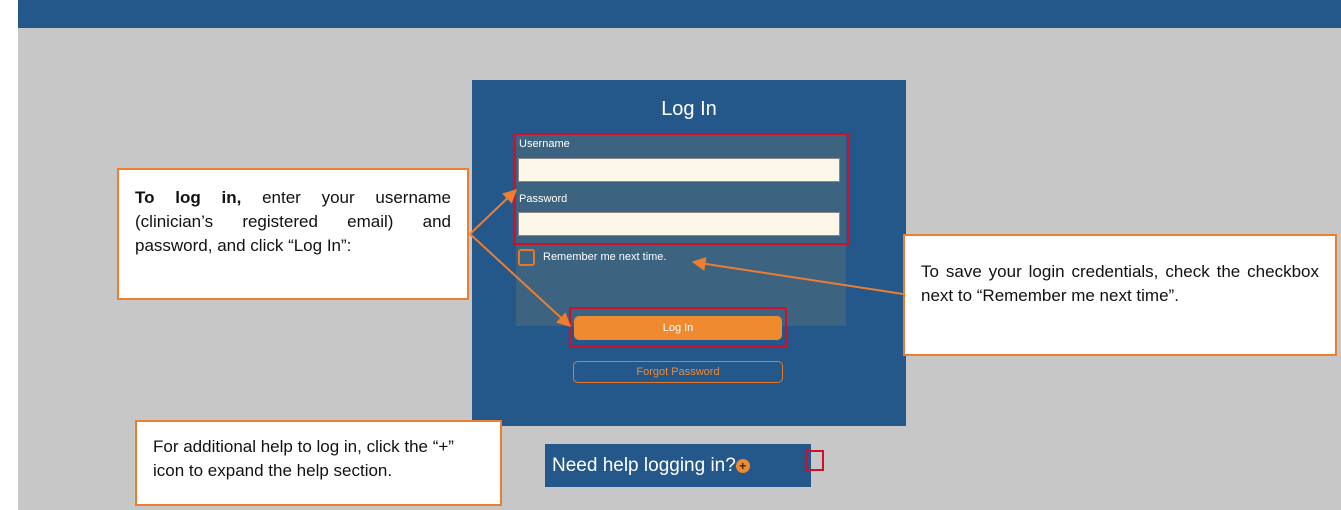 Image resolution: width=1341 pixels, height=510 pixels. What do you see at coordinates (520, 280) in the screenshot?
I see `arrow-to-login-button` at bounding box center [520, 280].